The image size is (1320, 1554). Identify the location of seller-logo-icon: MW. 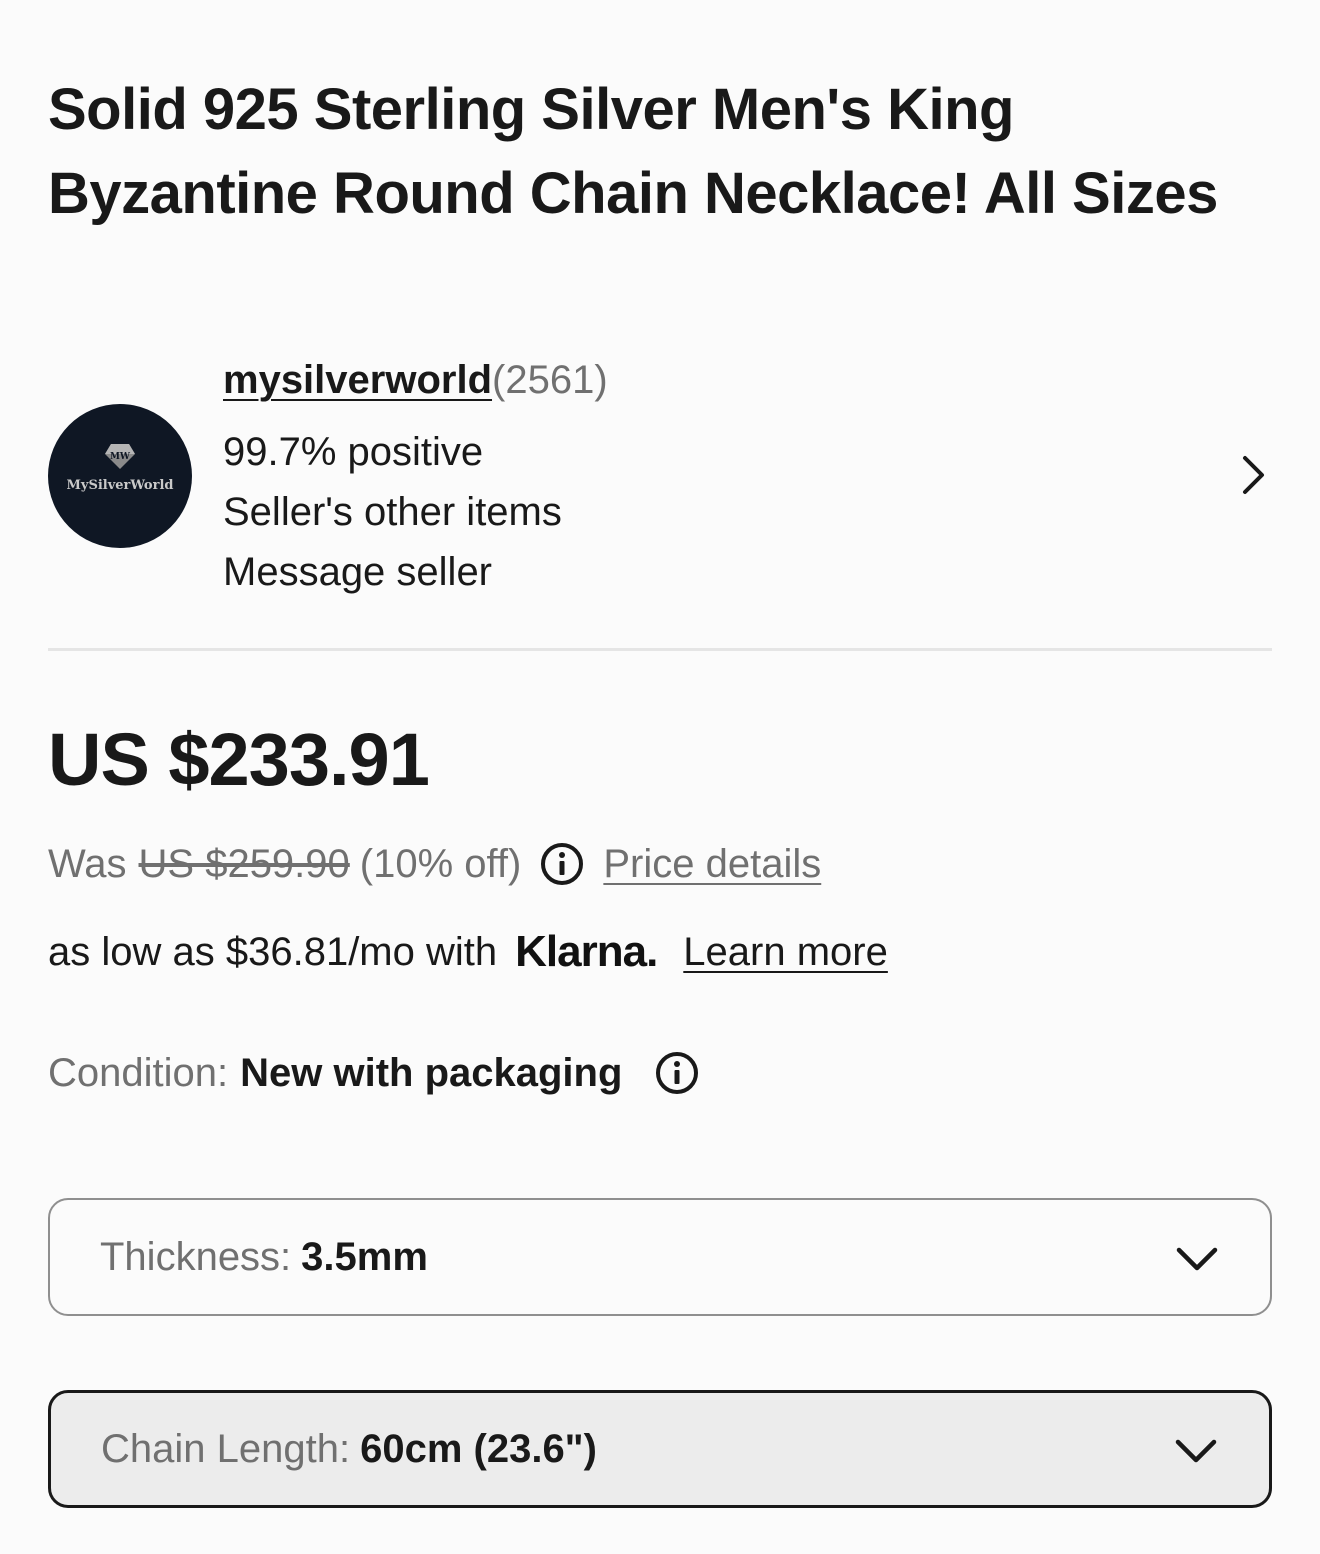
(120, 456).